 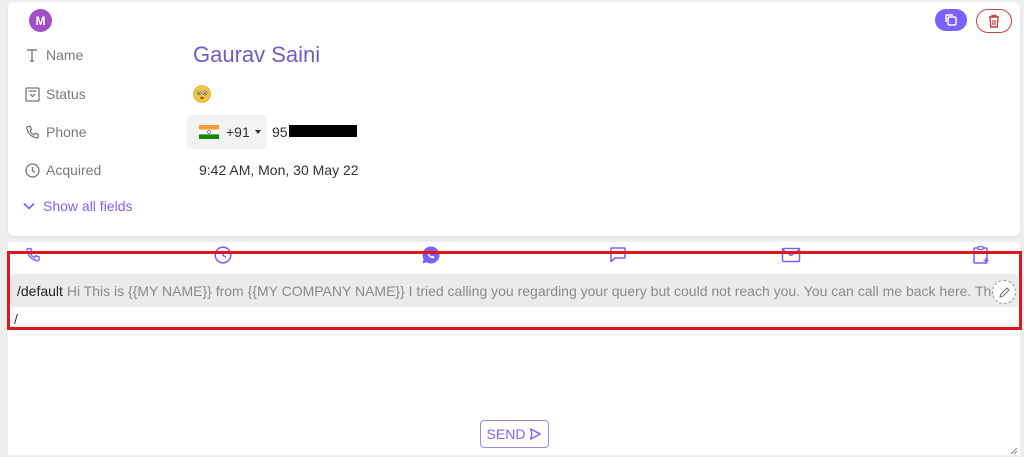 What do you see at coordinates (1013, 448) in the screenshot?
I see `resize-handle-icon` at bounding box center [1013, 448].